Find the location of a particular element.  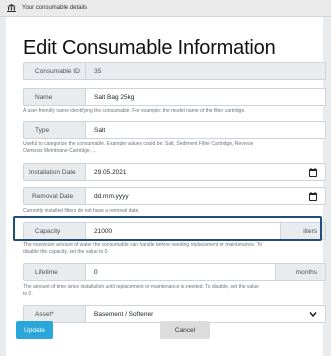

type-input: Salt is located at coordinates (206, 130).